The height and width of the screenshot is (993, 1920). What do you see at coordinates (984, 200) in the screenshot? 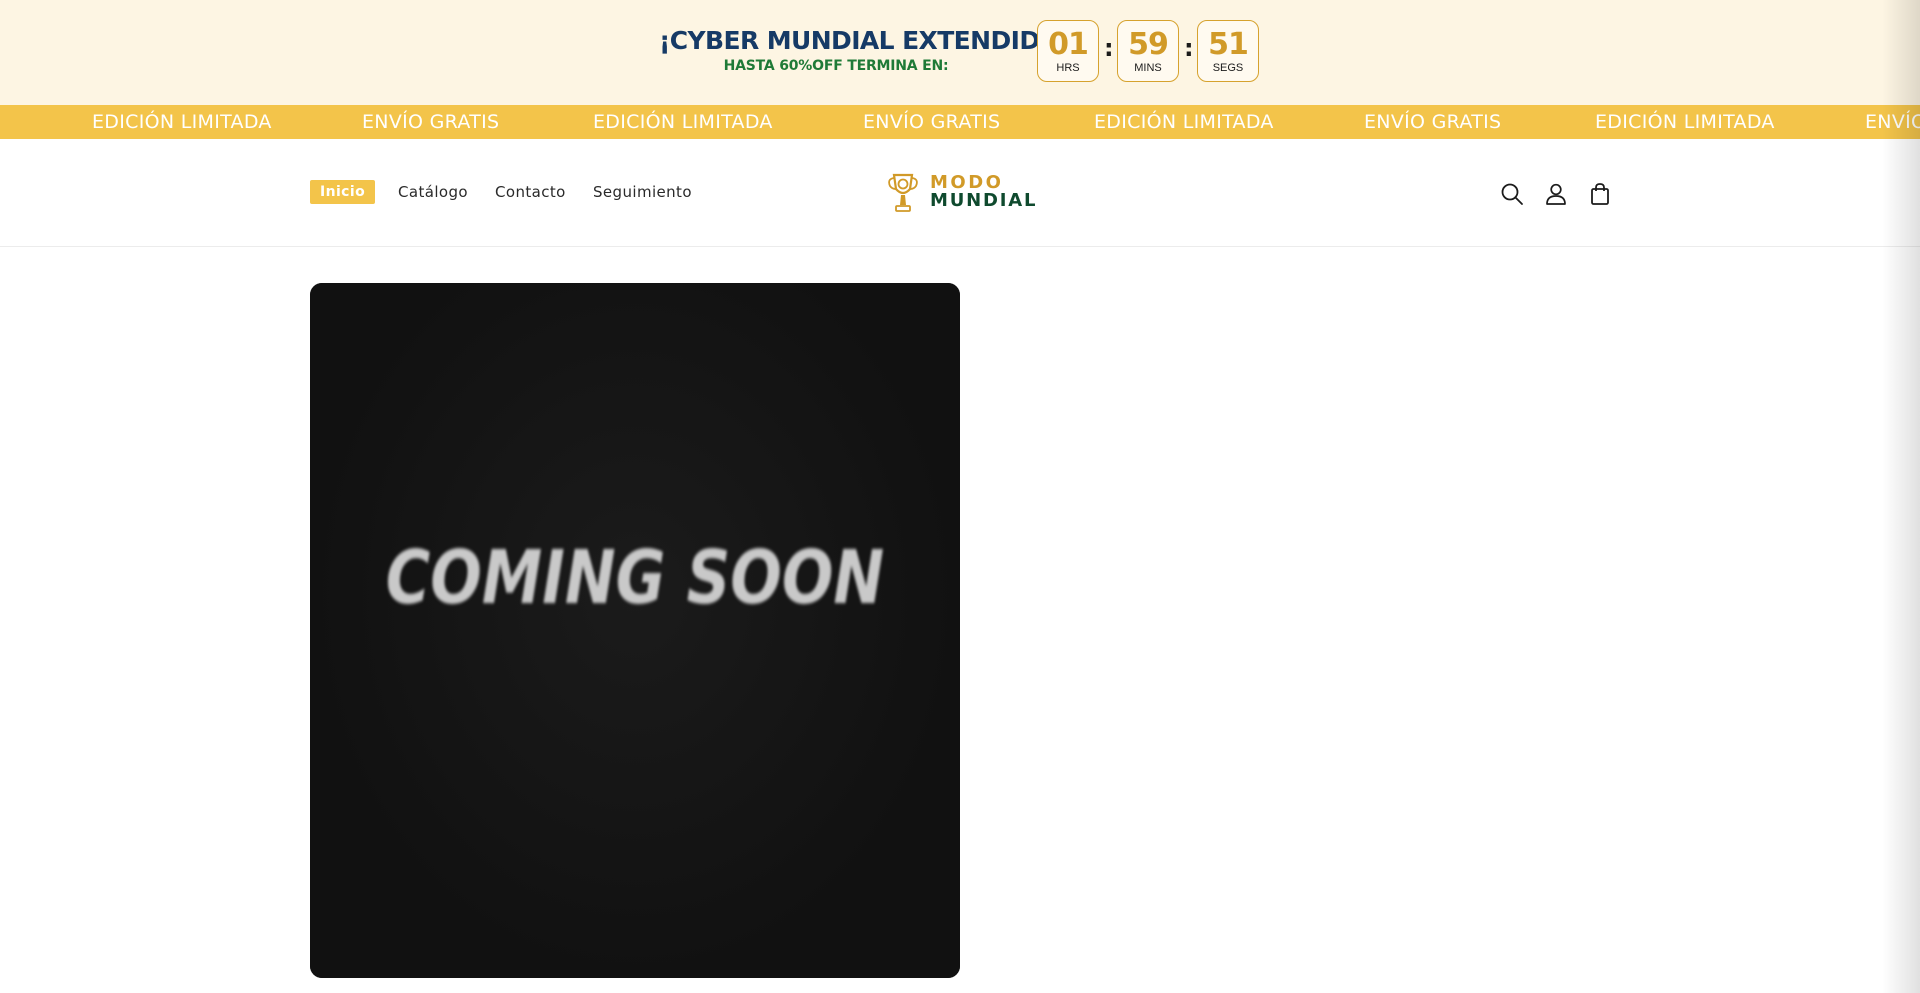
I see `logo-line-2: MUNDIAL` at bounding box center [984, 200].